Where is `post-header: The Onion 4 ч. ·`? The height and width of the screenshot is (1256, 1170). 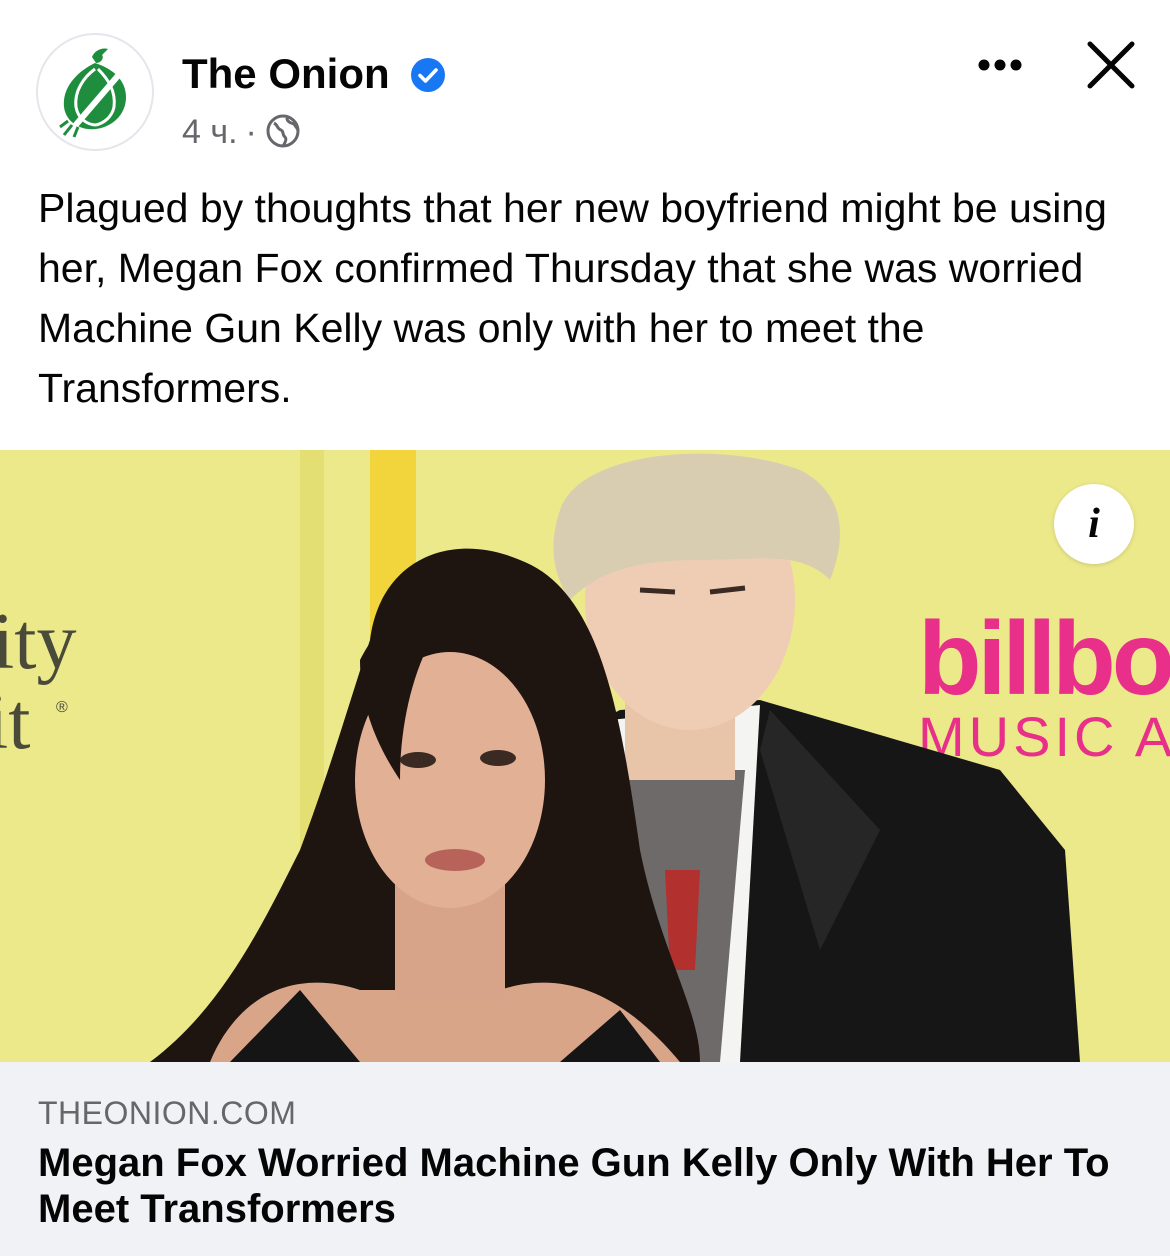
post-header: The Onion 4 ч. · is located at coordinates (585, 85).